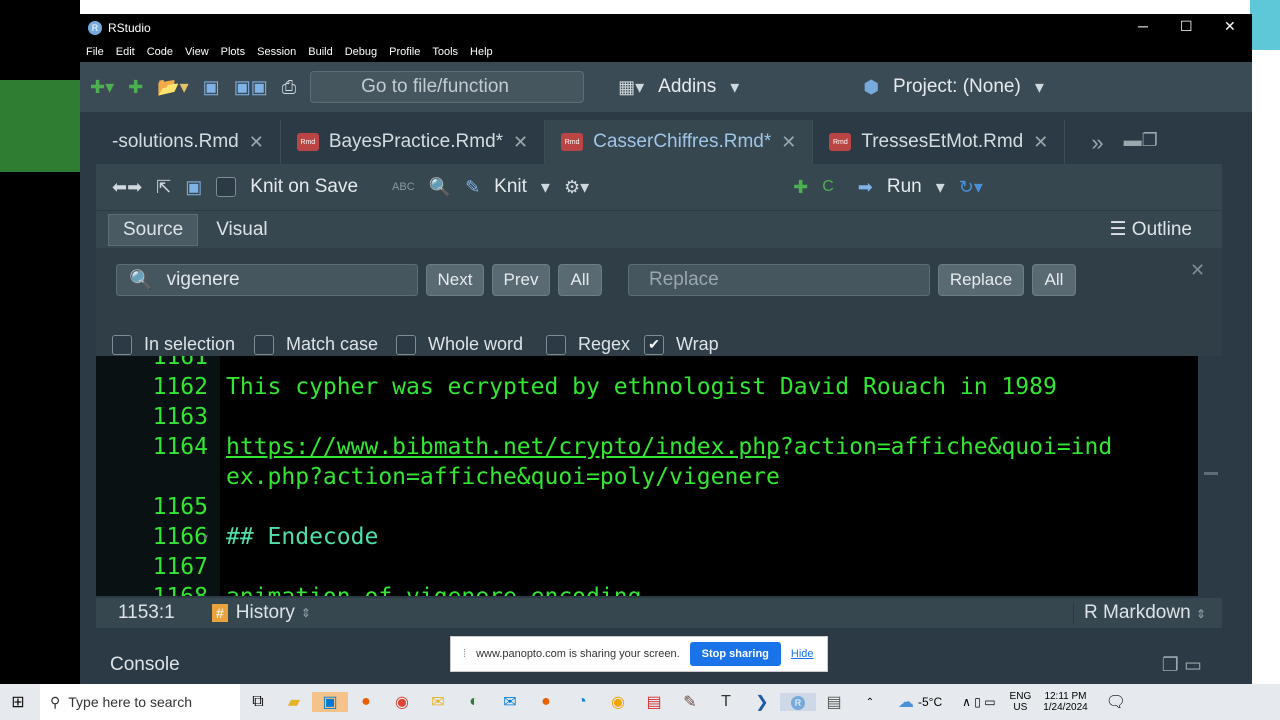 The width and height of the screenshot is (1280, 720). I want to click on store-icon: ▣, so click(330, 702).